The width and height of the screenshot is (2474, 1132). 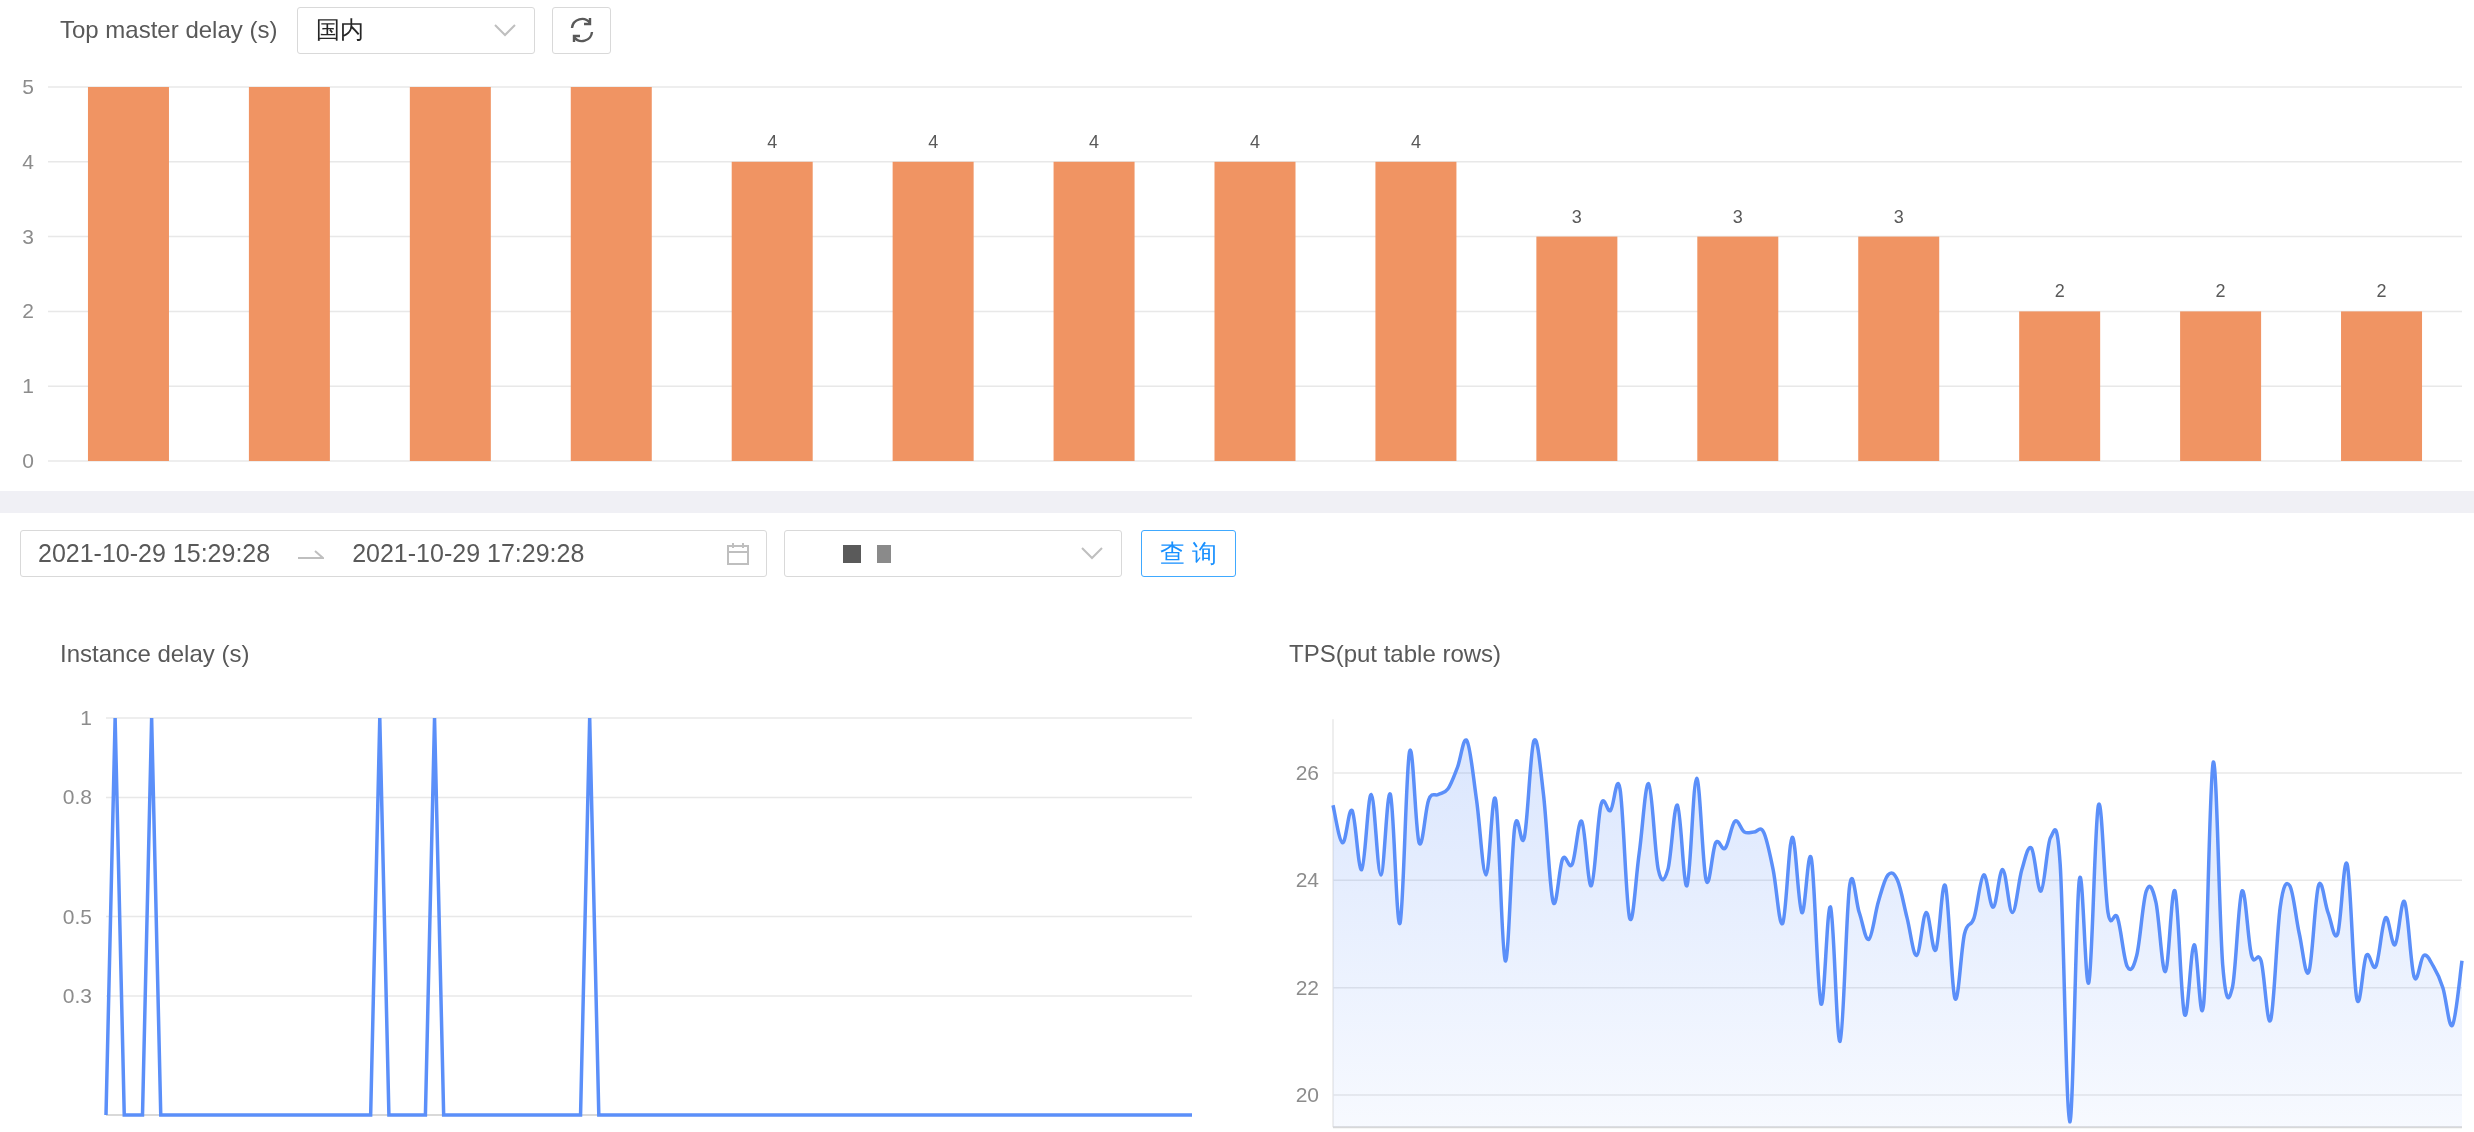 I want to click on chart-title: TPS(put table rows), so click(x=1395, y=653).